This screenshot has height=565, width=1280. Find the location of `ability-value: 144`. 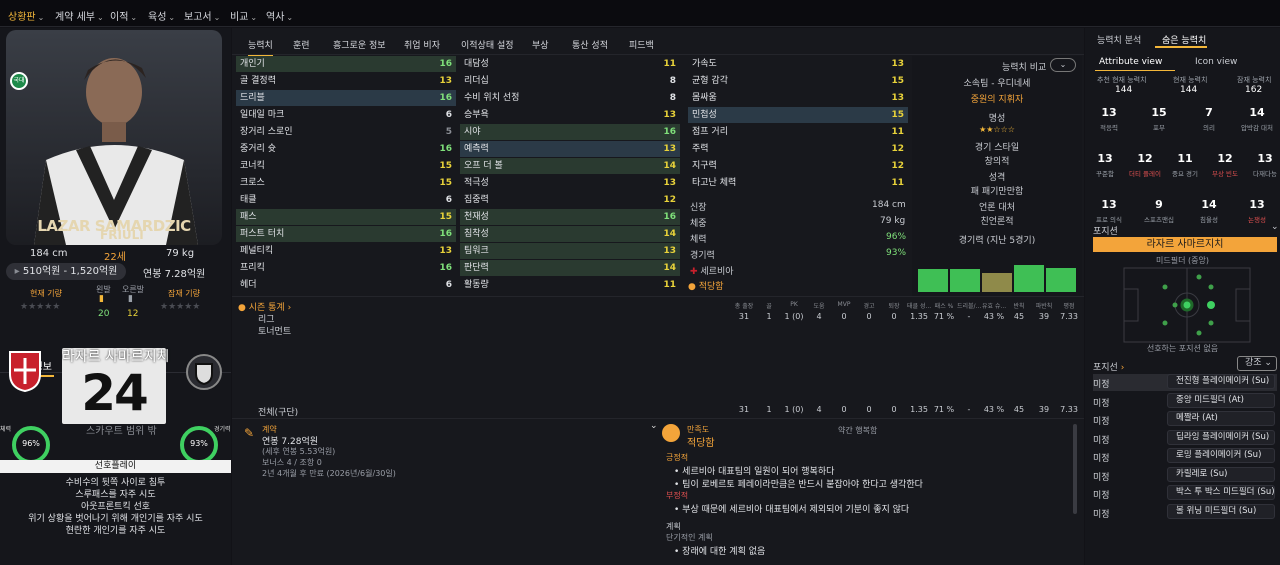

ability-value: 144 is located at coordinates (1124, 90).